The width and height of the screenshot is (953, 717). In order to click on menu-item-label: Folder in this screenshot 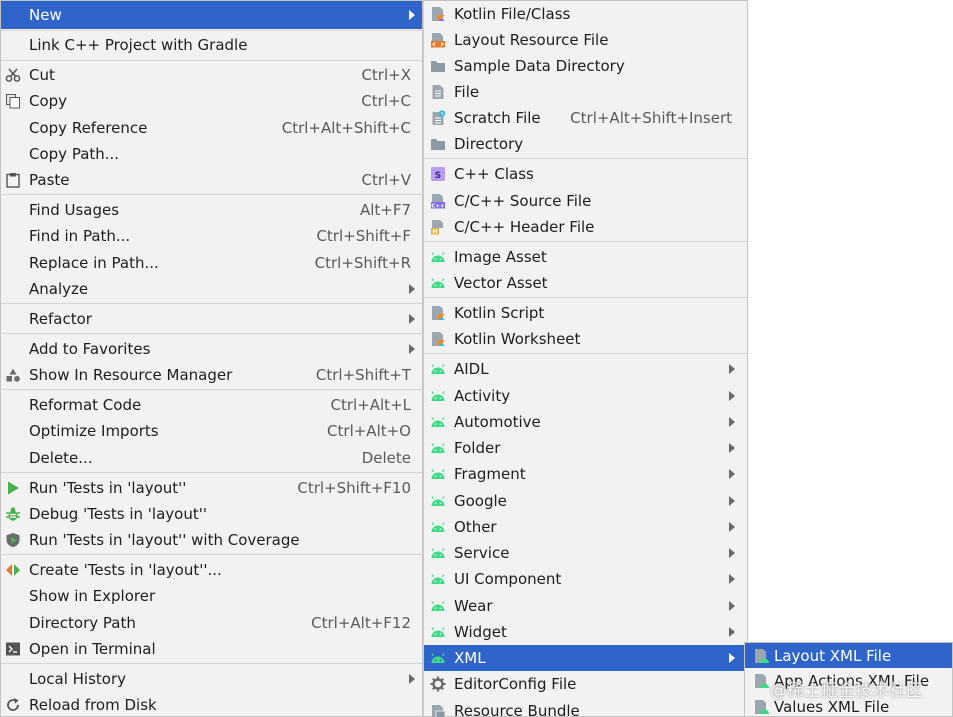, I will do `click(477, 448)`.